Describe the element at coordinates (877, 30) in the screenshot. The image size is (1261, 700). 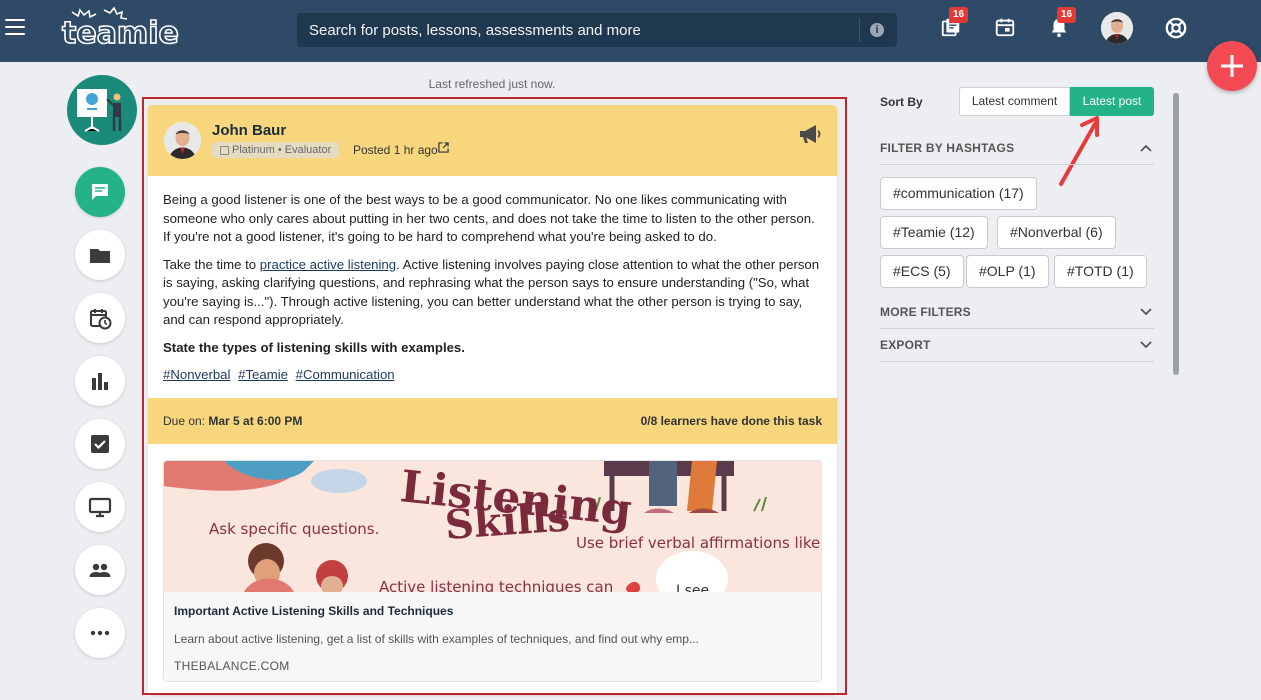
I see `info-icon: i` at that location.